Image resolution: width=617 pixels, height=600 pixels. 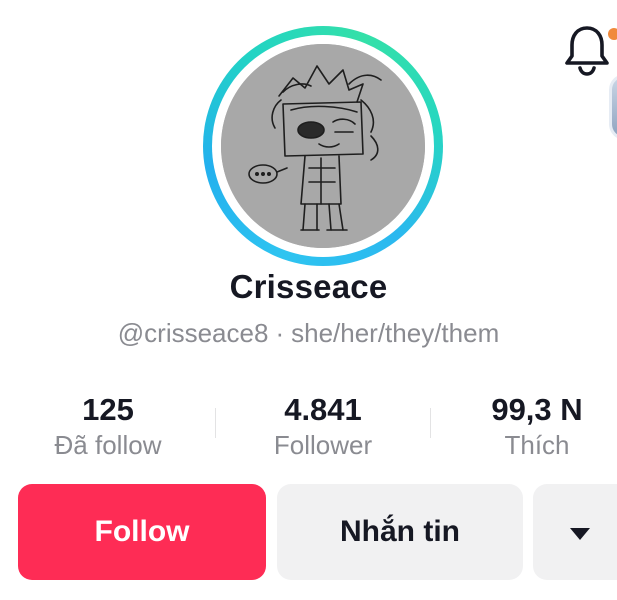 I want to click on avatar, so click(x=323, y=146).